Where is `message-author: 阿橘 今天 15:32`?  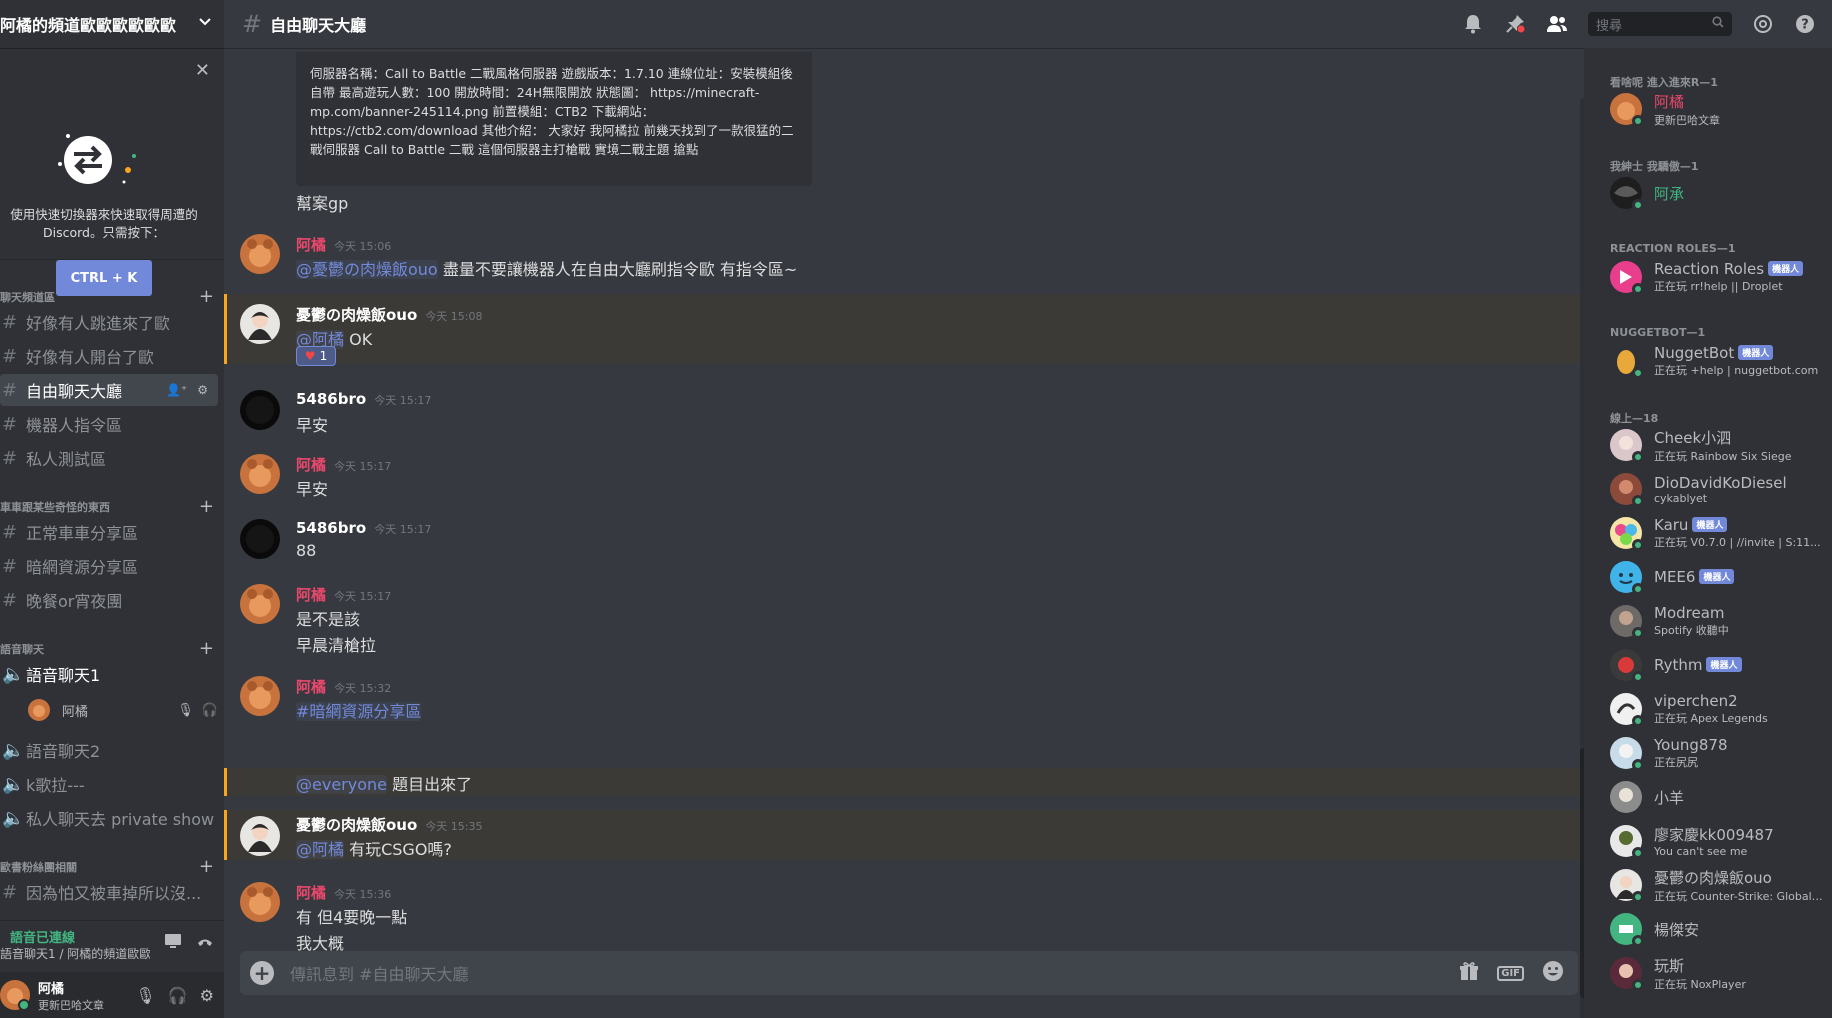 message-author: 阿橘 今天 15:32 is located at coordinates (343, 686).